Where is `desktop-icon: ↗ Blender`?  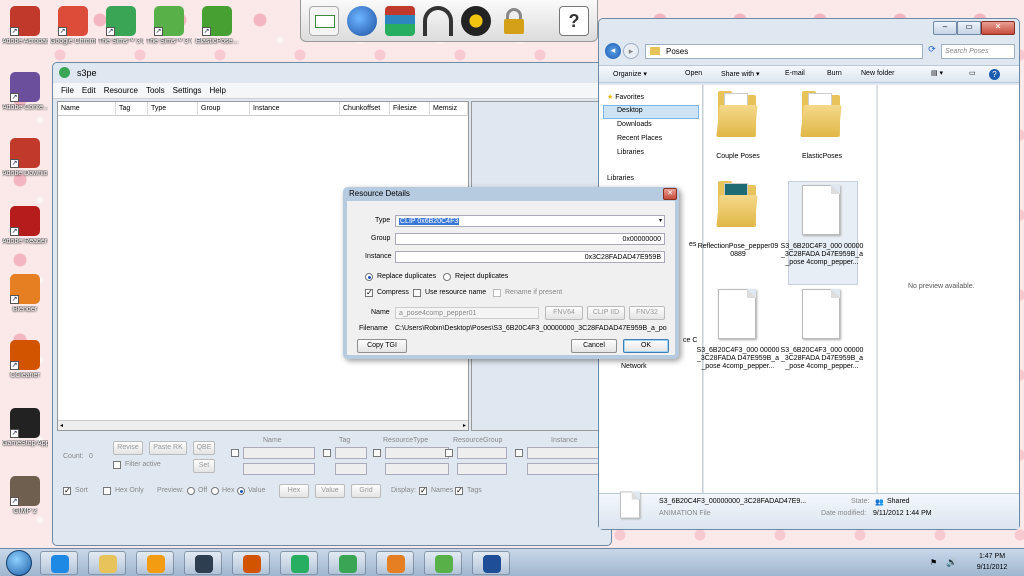
desktop-icon: ↗ Blender is located at coordinates (25, 294).